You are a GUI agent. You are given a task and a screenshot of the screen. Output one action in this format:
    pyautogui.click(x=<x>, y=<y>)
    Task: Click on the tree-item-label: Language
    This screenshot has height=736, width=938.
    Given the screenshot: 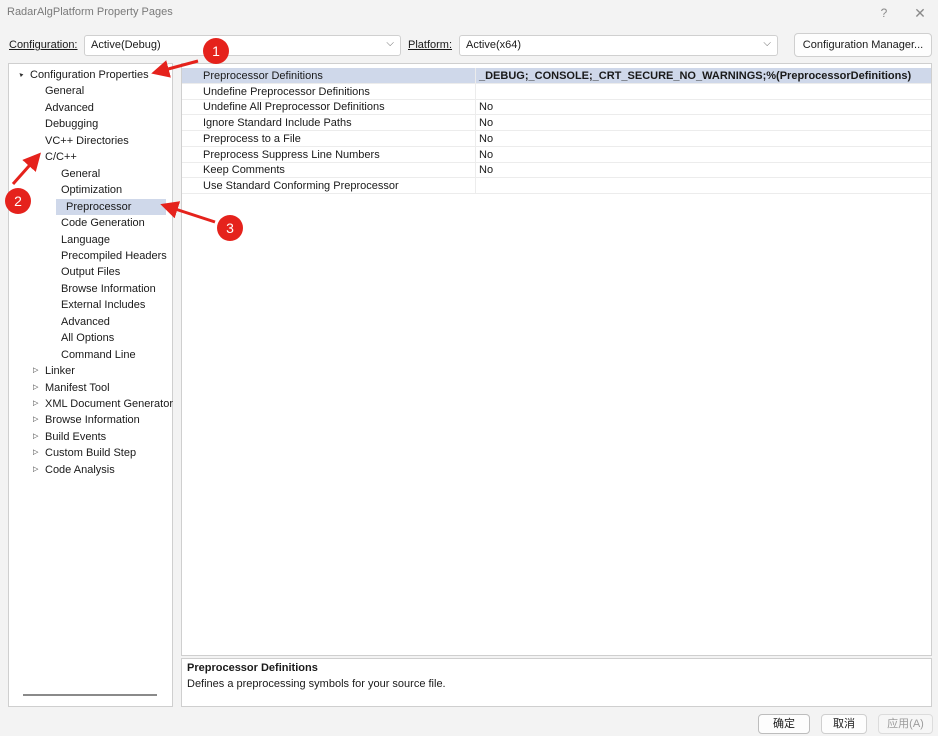 What is the action you would take?
    pyautogui.click(x=85, y=239)
    